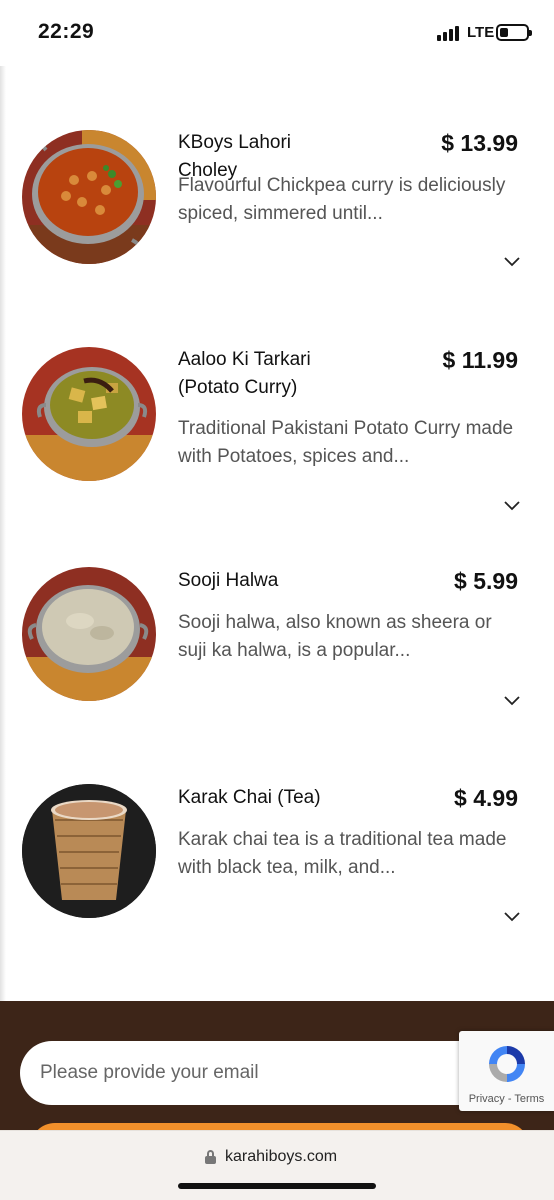 This screenshot has height=1200, width=554. Describe the element at coordinates (277, 33) in the screenshot. I see `status-bar: 22:29 LTE` at that location.